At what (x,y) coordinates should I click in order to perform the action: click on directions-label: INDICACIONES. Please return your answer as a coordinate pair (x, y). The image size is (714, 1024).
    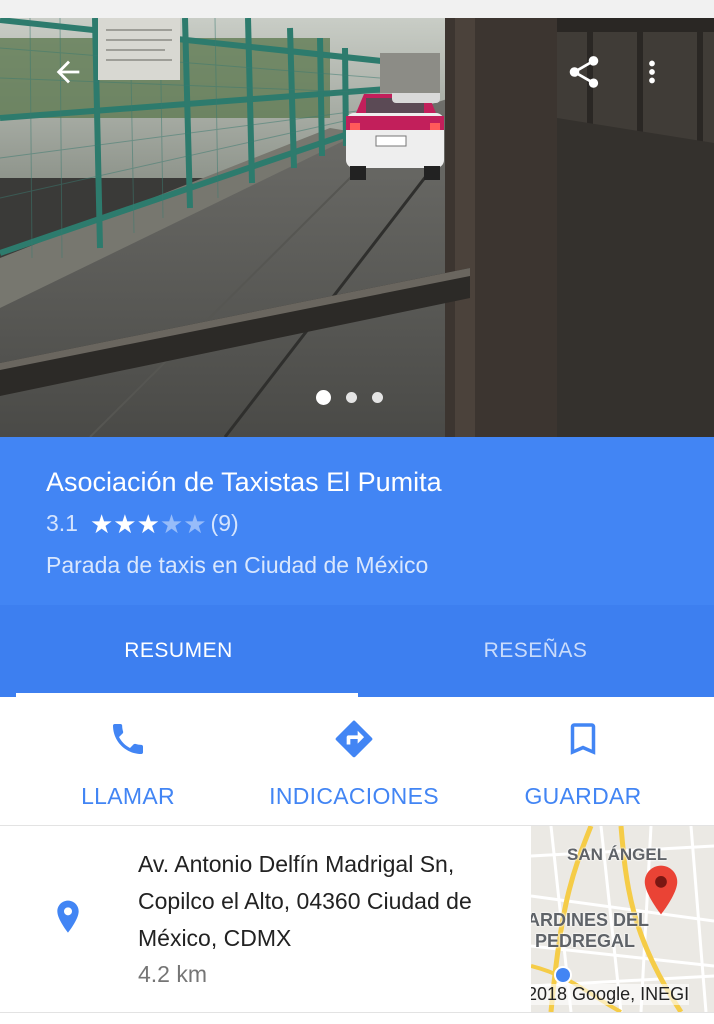
    Looking at the image, I should click on (354, 796).